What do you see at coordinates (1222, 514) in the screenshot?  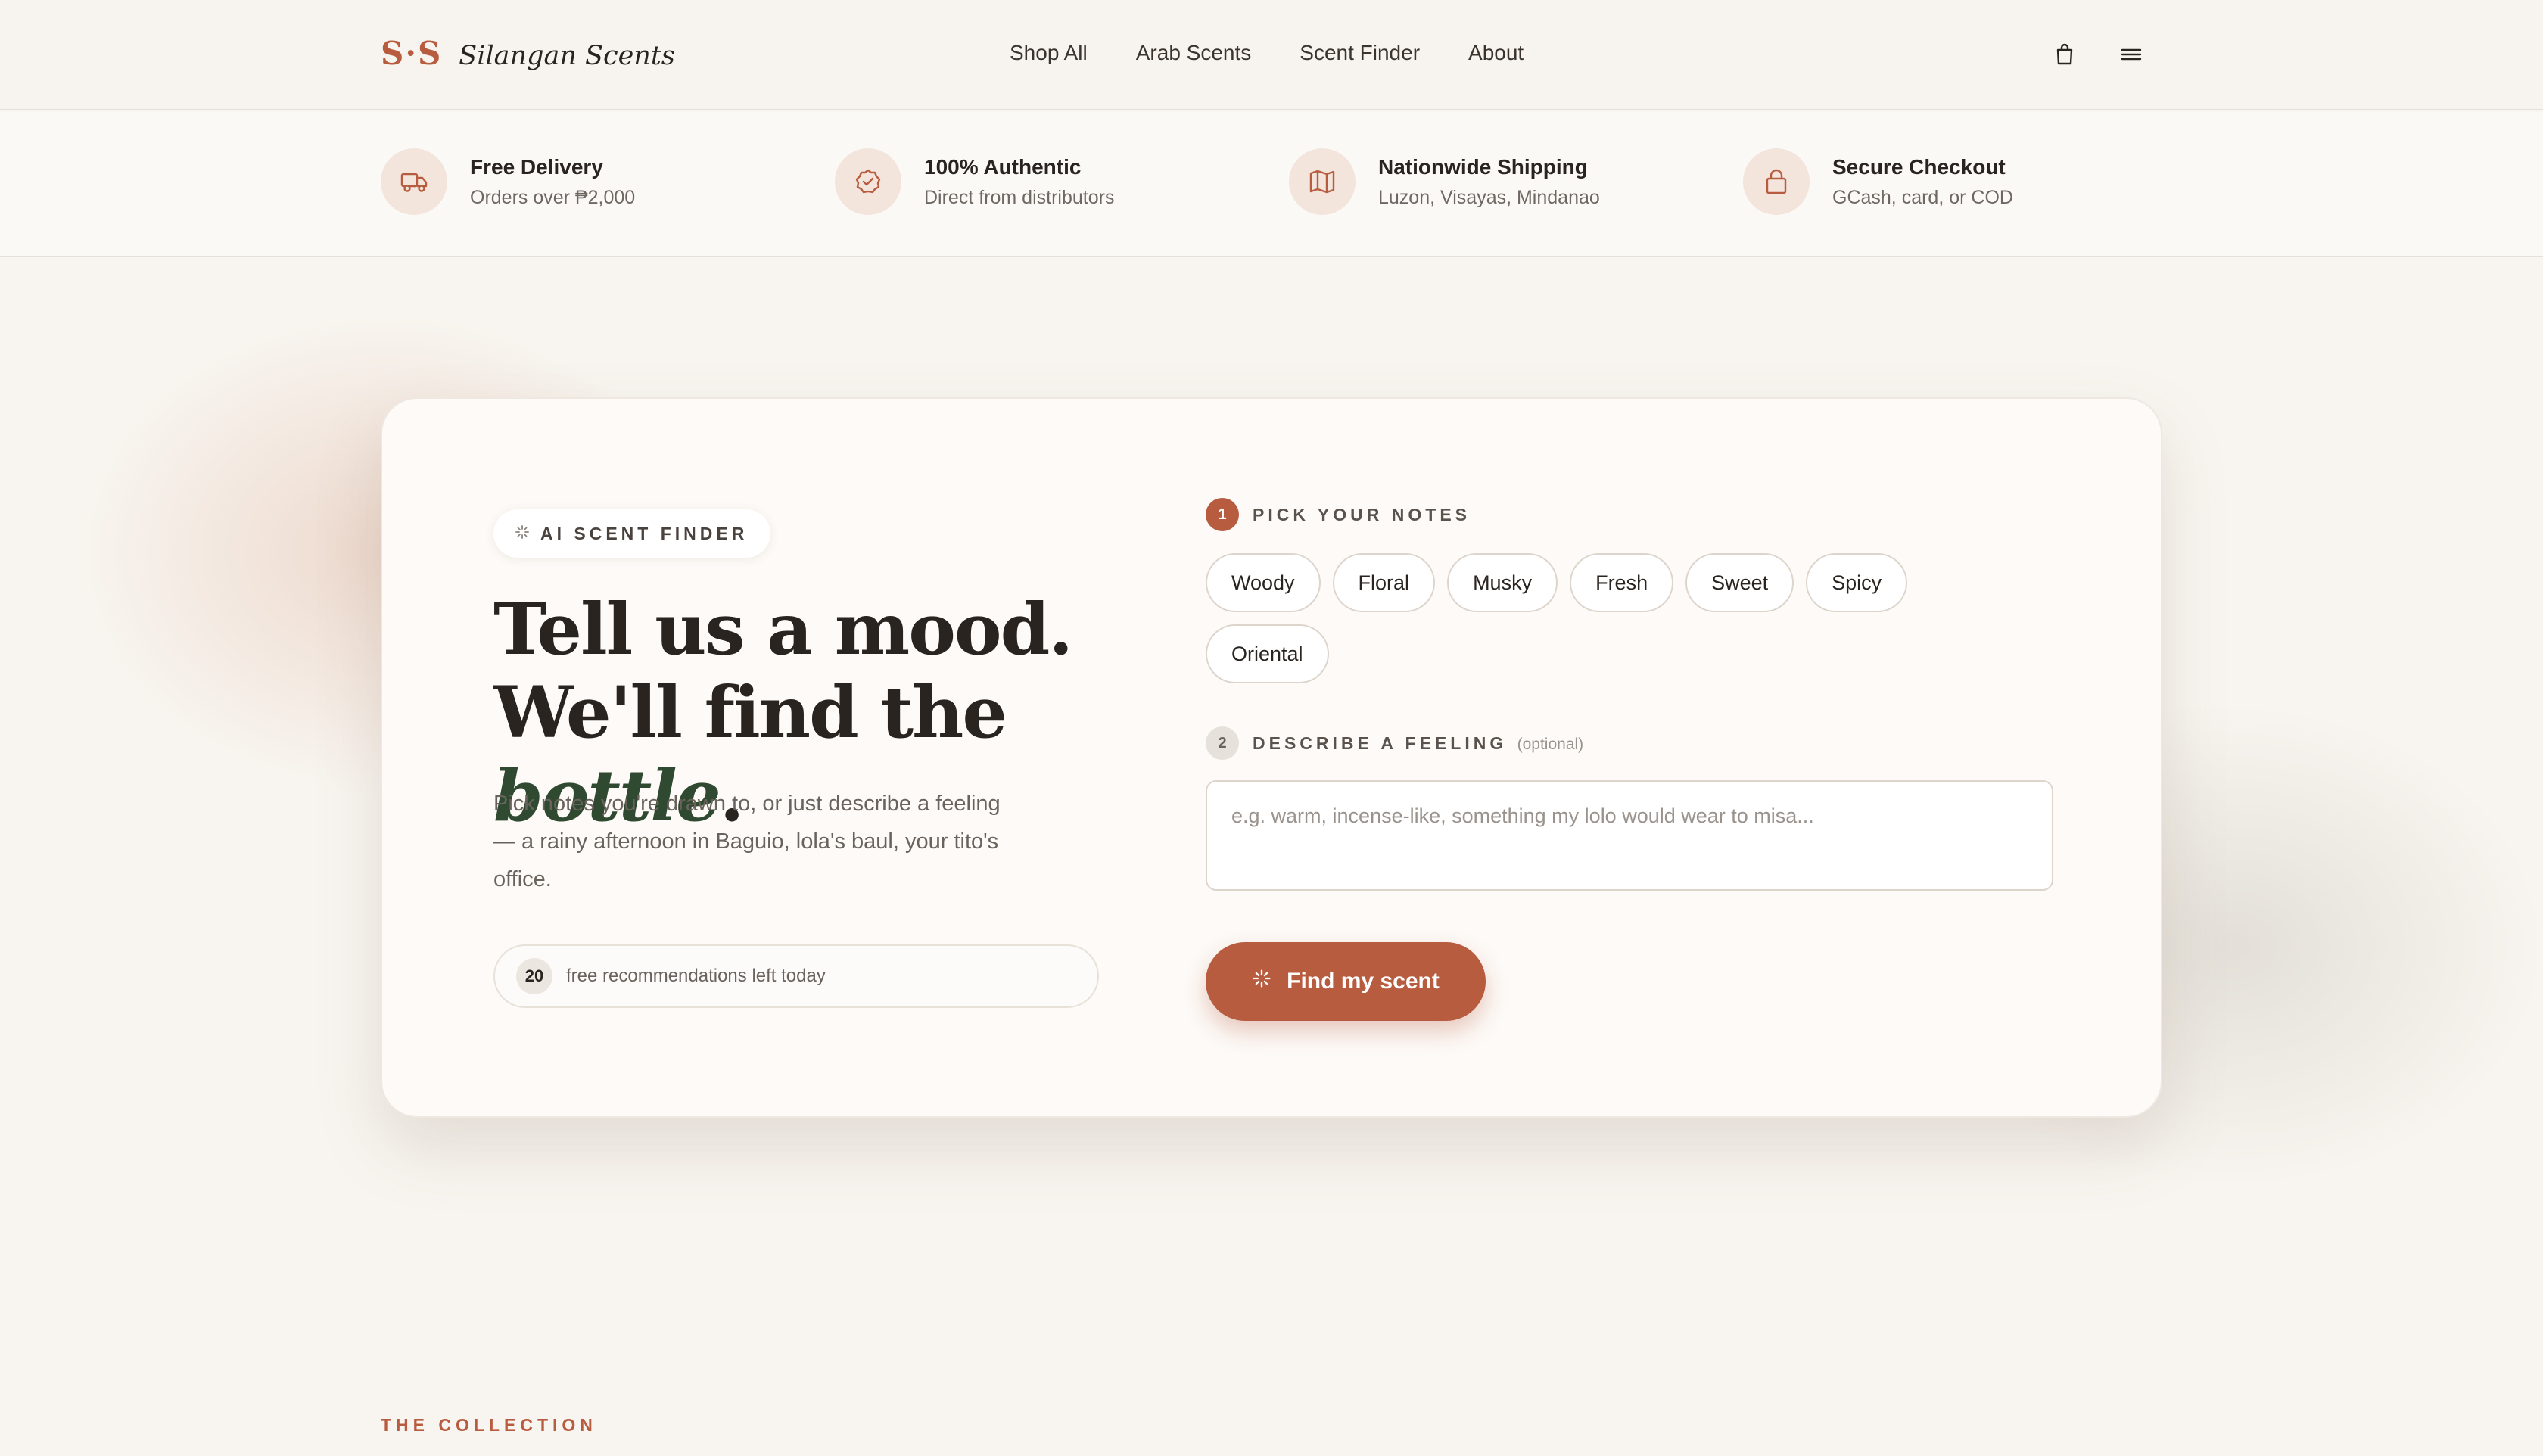 I see `step-number: 1` at bounding box center [1222, 514].